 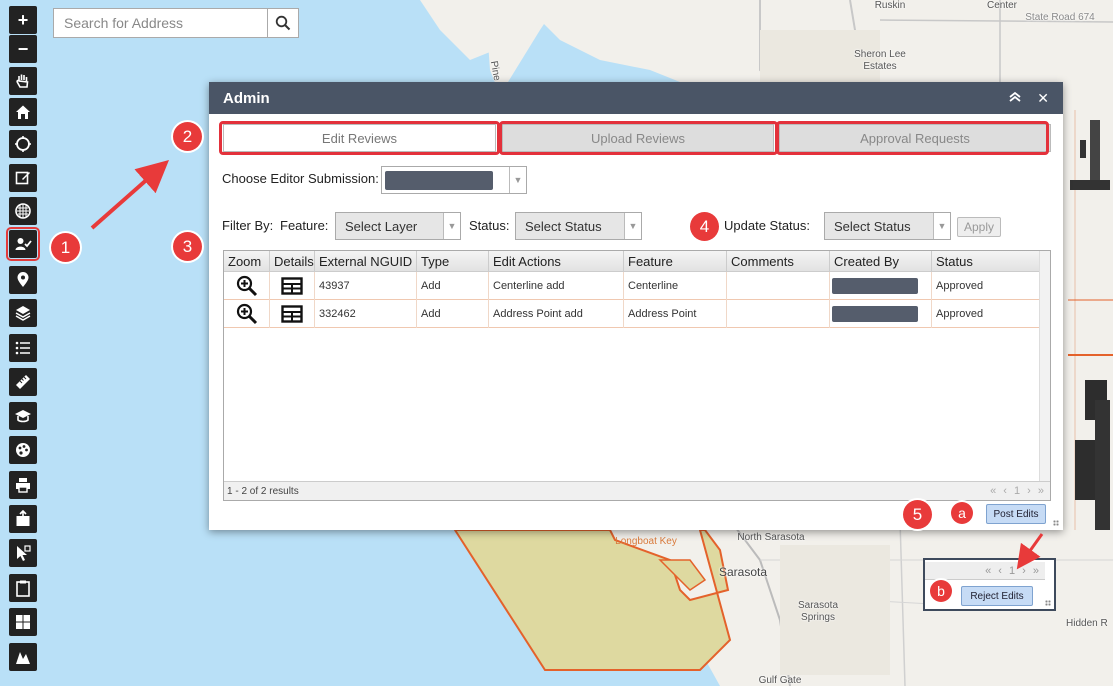 What do you see at coordinates (489, 225) in the screenshot?
I see `status-label: Status:` at bounding box center [489, 225].